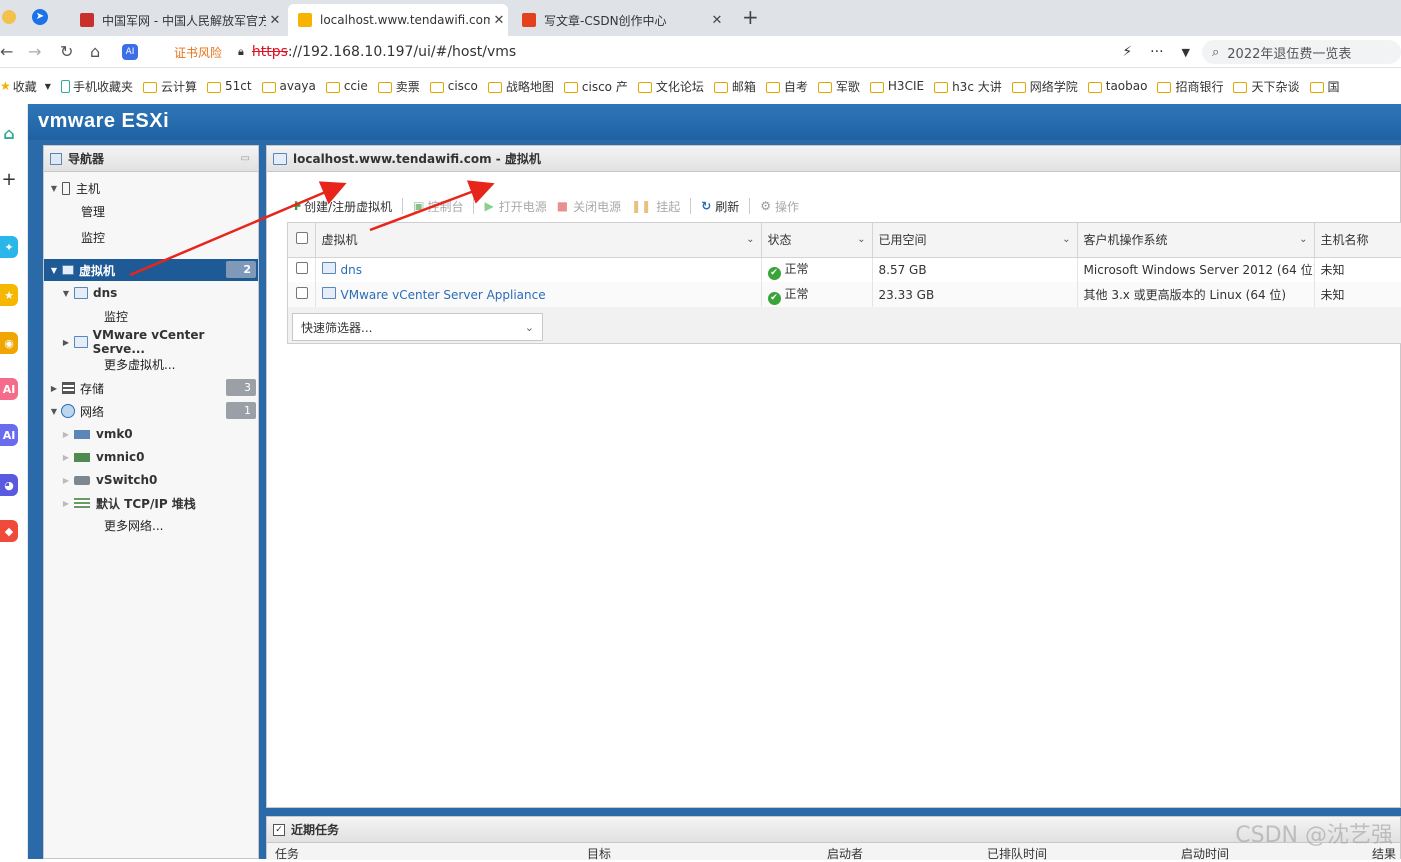 This screenshot has width=1401, height=862. What do you see at coordinates (538, 240) in the screenshot?
I see `column-header-vm: 虚拟机⌄` at bounding box center [538, 240].